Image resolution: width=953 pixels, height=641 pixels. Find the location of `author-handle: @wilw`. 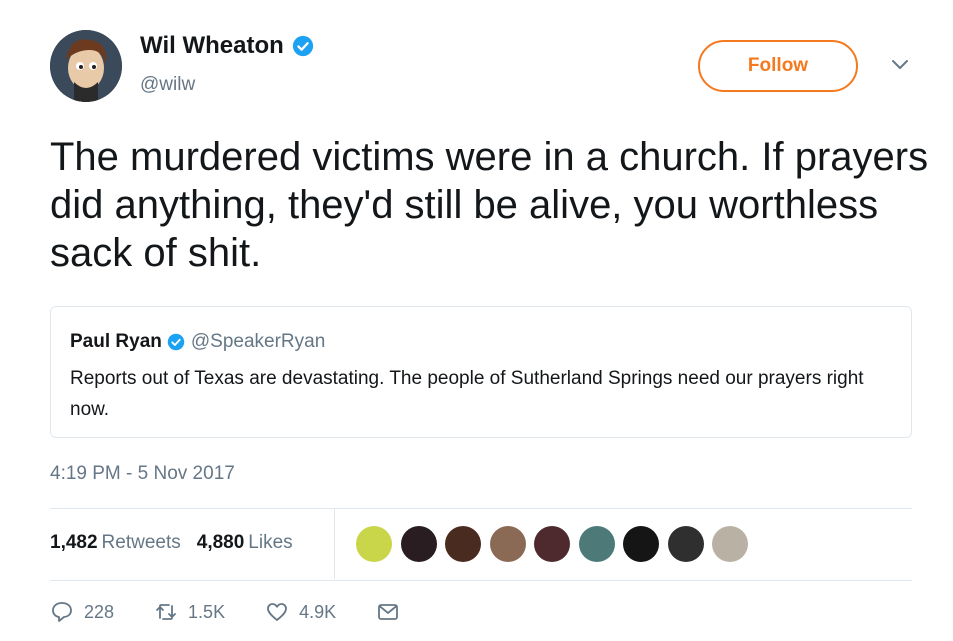

author-handle: @wilw is located at coordinates (167, 85).